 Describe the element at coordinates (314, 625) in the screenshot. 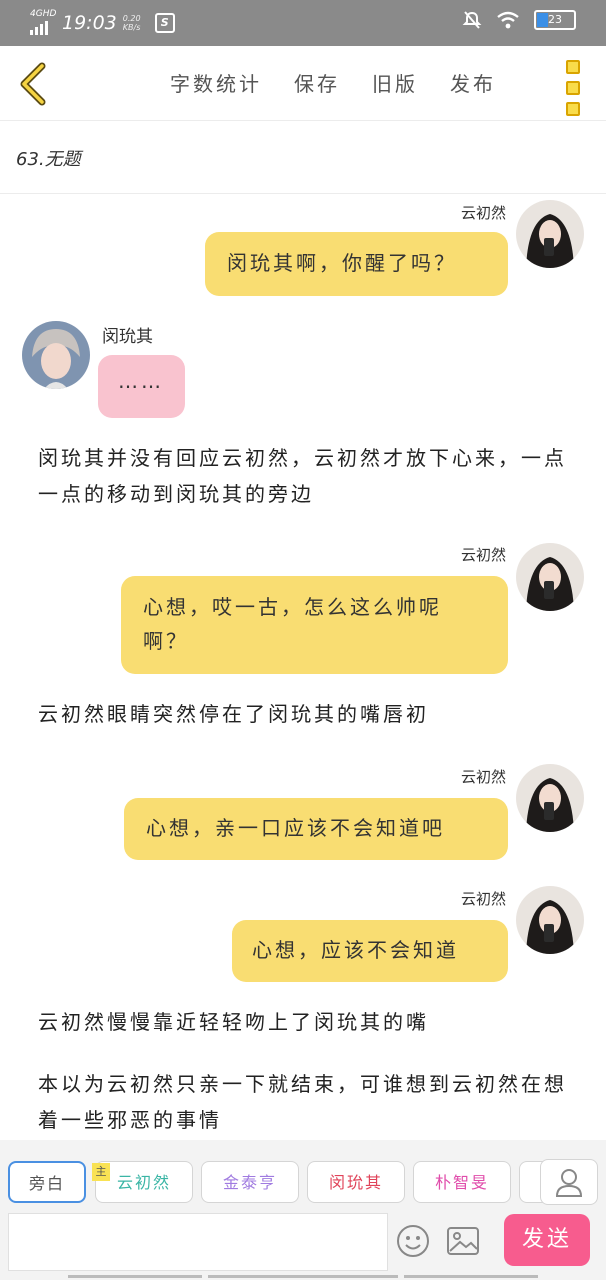

I see `message-bubble: 心想，哎一古，怎么这么帅呢啊？` at that location.